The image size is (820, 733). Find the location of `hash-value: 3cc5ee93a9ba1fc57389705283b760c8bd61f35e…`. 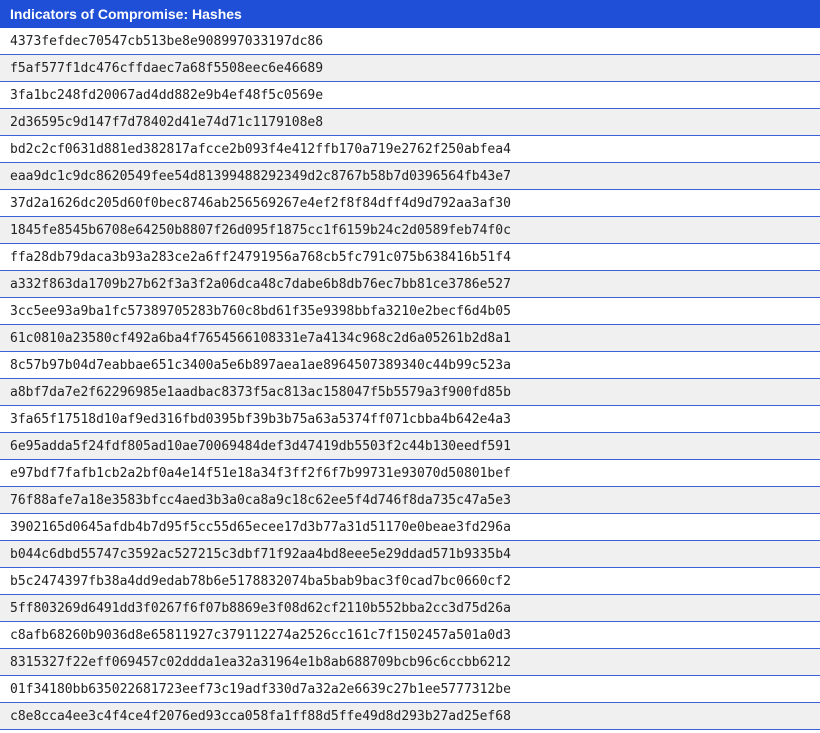

hash-value: 3cc5ee93a9ba1fc57389705283b760c8bd61f35e… is located at coordinates (410, 311).